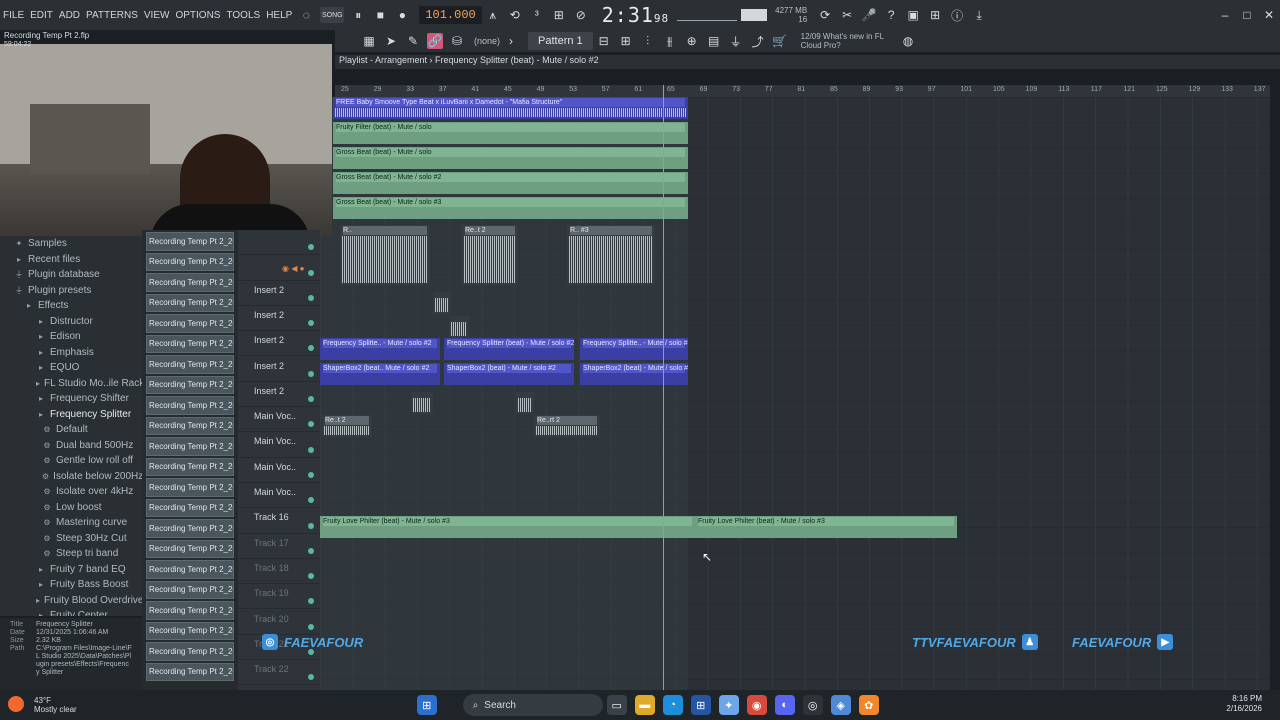 This screenshot has height=720, width=1280. Describe the element at coordinates (891, 15) in the screenshot. I see `help-icon: ?` at that location.